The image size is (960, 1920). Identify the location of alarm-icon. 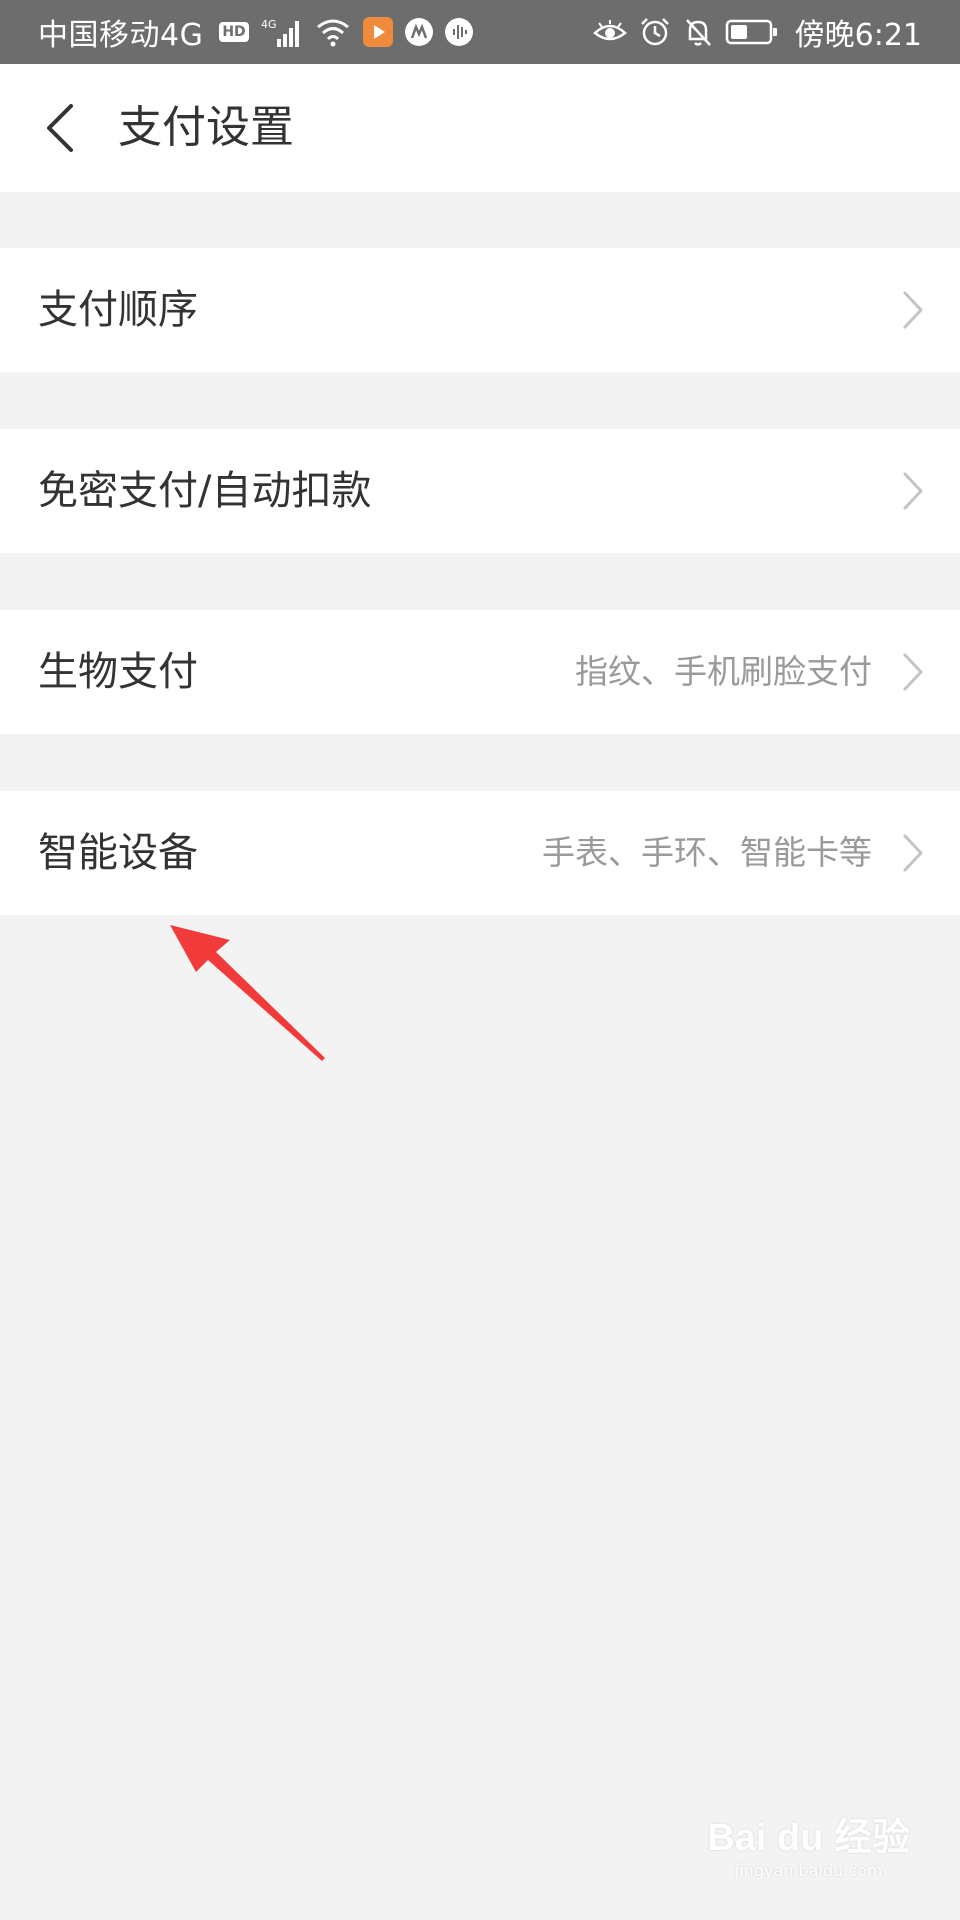
(655, 32).